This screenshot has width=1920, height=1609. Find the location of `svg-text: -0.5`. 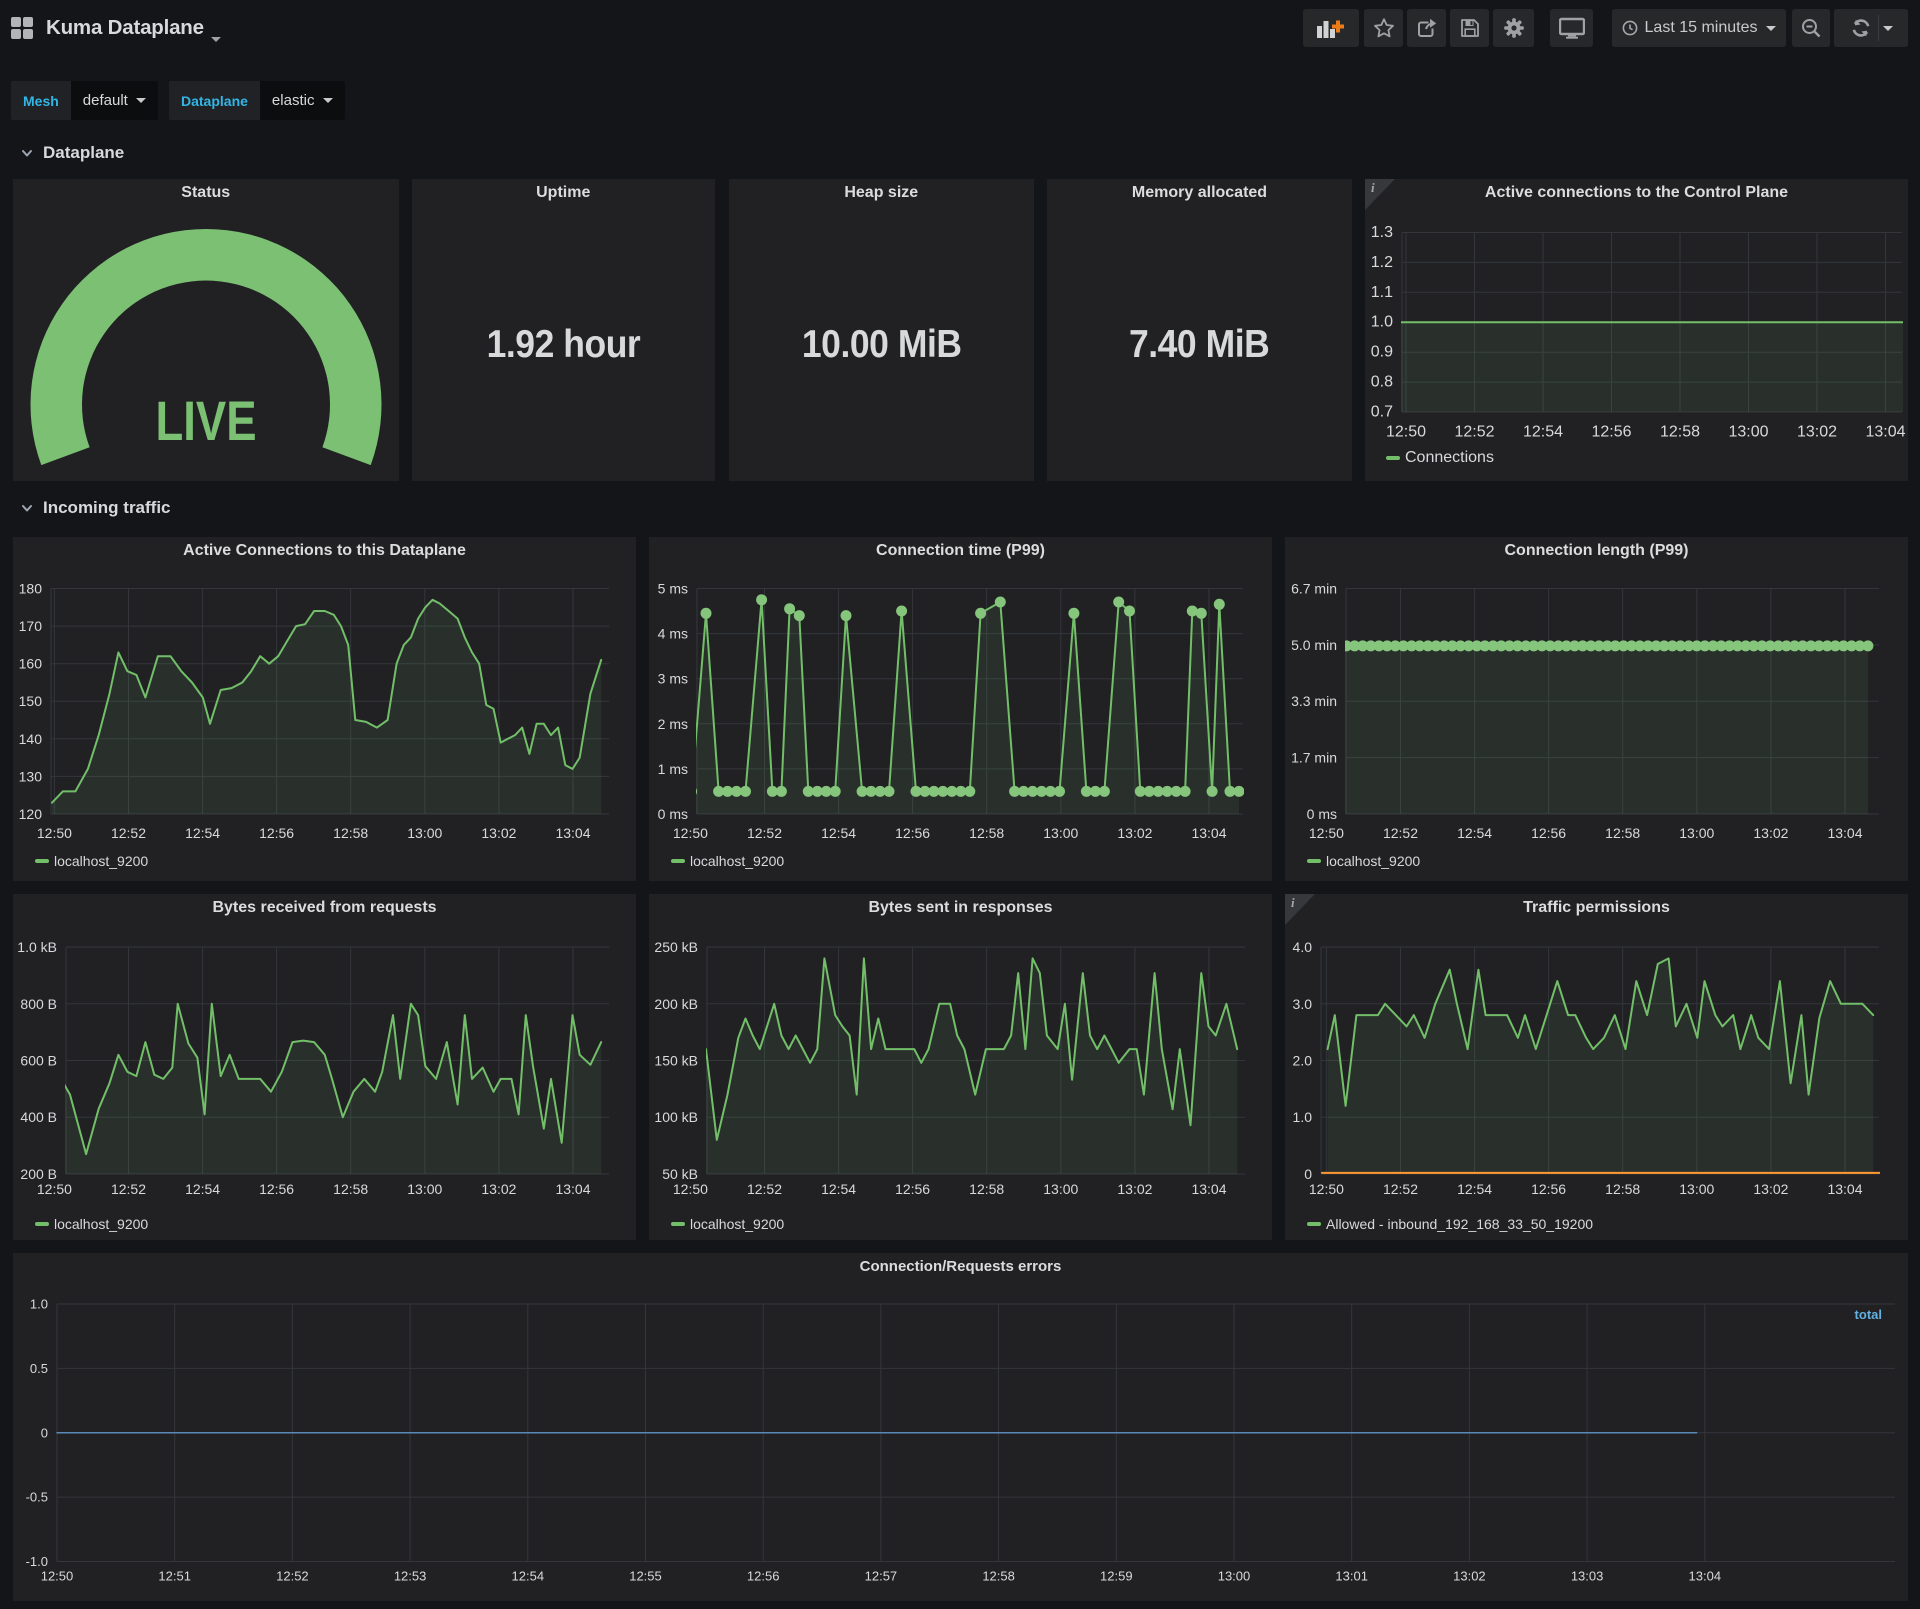

svg-text: -0.5 is located at coordinates (37, 1497).